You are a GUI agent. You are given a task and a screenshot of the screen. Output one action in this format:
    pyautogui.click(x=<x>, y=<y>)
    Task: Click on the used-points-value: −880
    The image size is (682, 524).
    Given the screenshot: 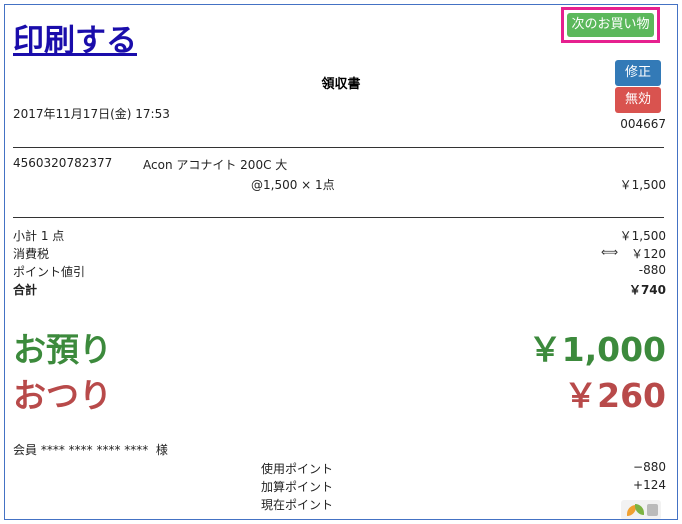 What is the action you would take?
    pyautogui.click(x=649, y=467)
    